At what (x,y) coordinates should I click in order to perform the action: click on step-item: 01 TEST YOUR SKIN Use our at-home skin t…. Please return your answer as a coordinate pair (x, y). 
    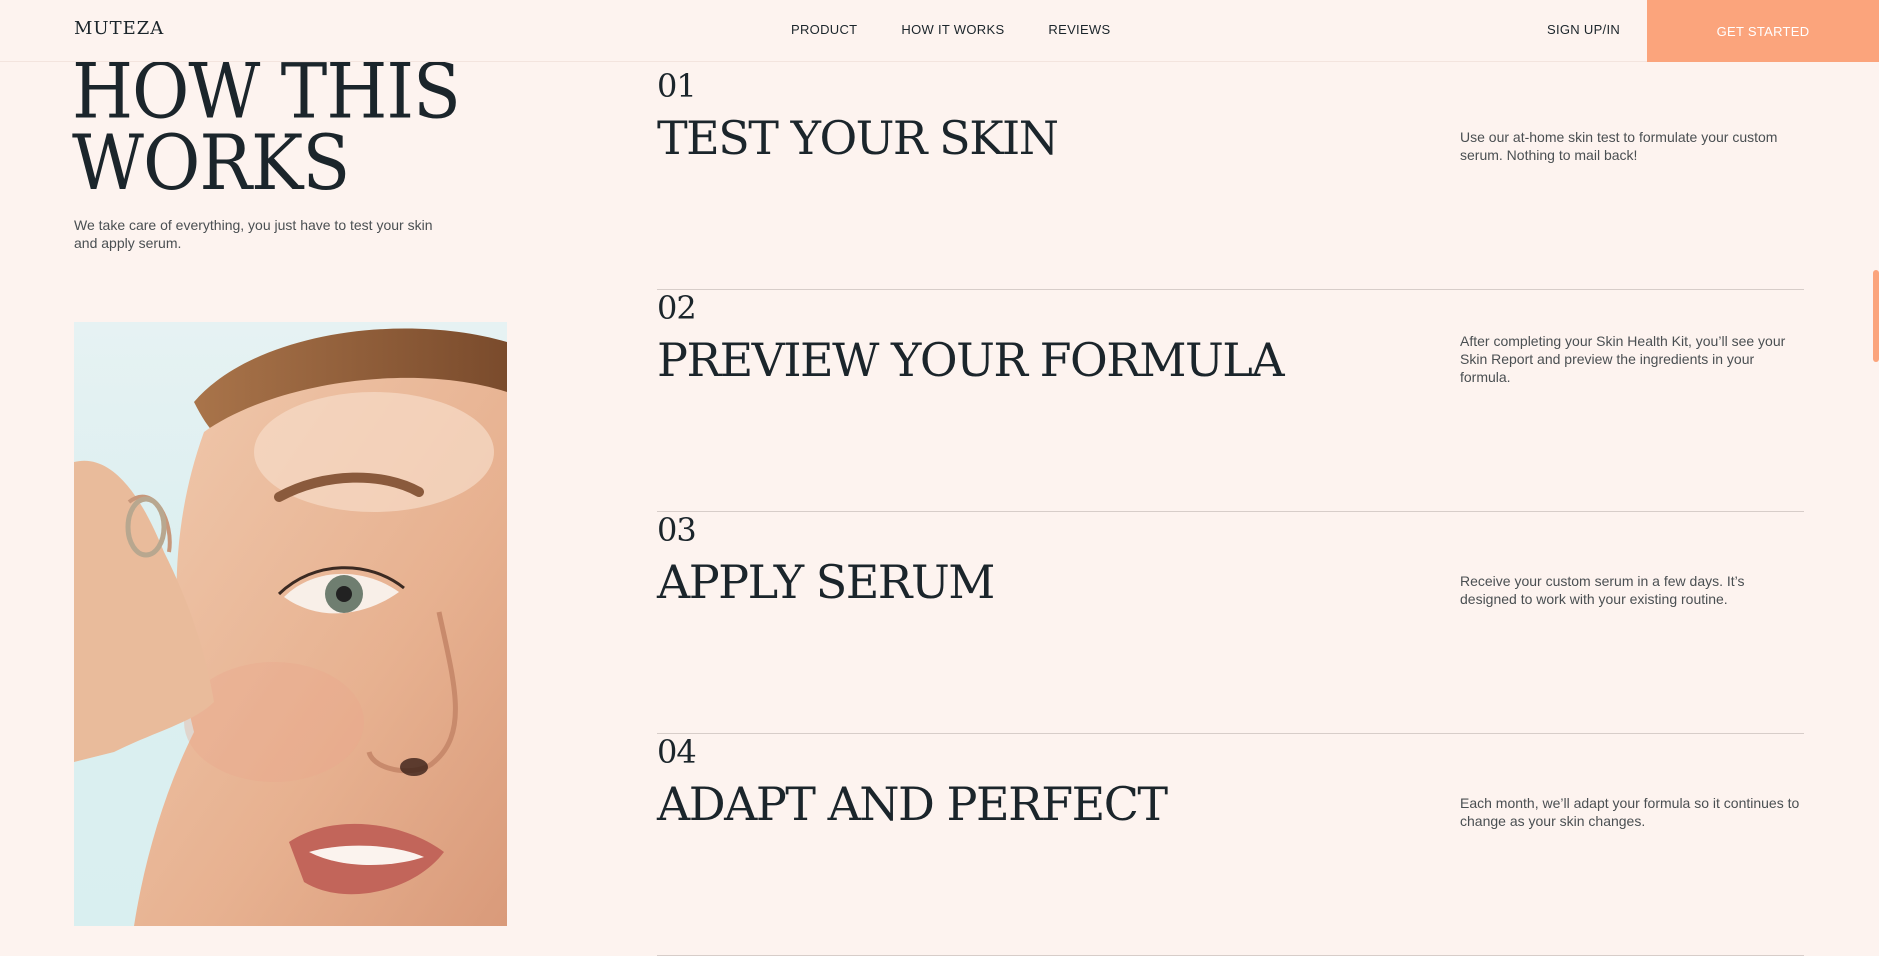
    Looking at the image, I should click on (1230, 179).